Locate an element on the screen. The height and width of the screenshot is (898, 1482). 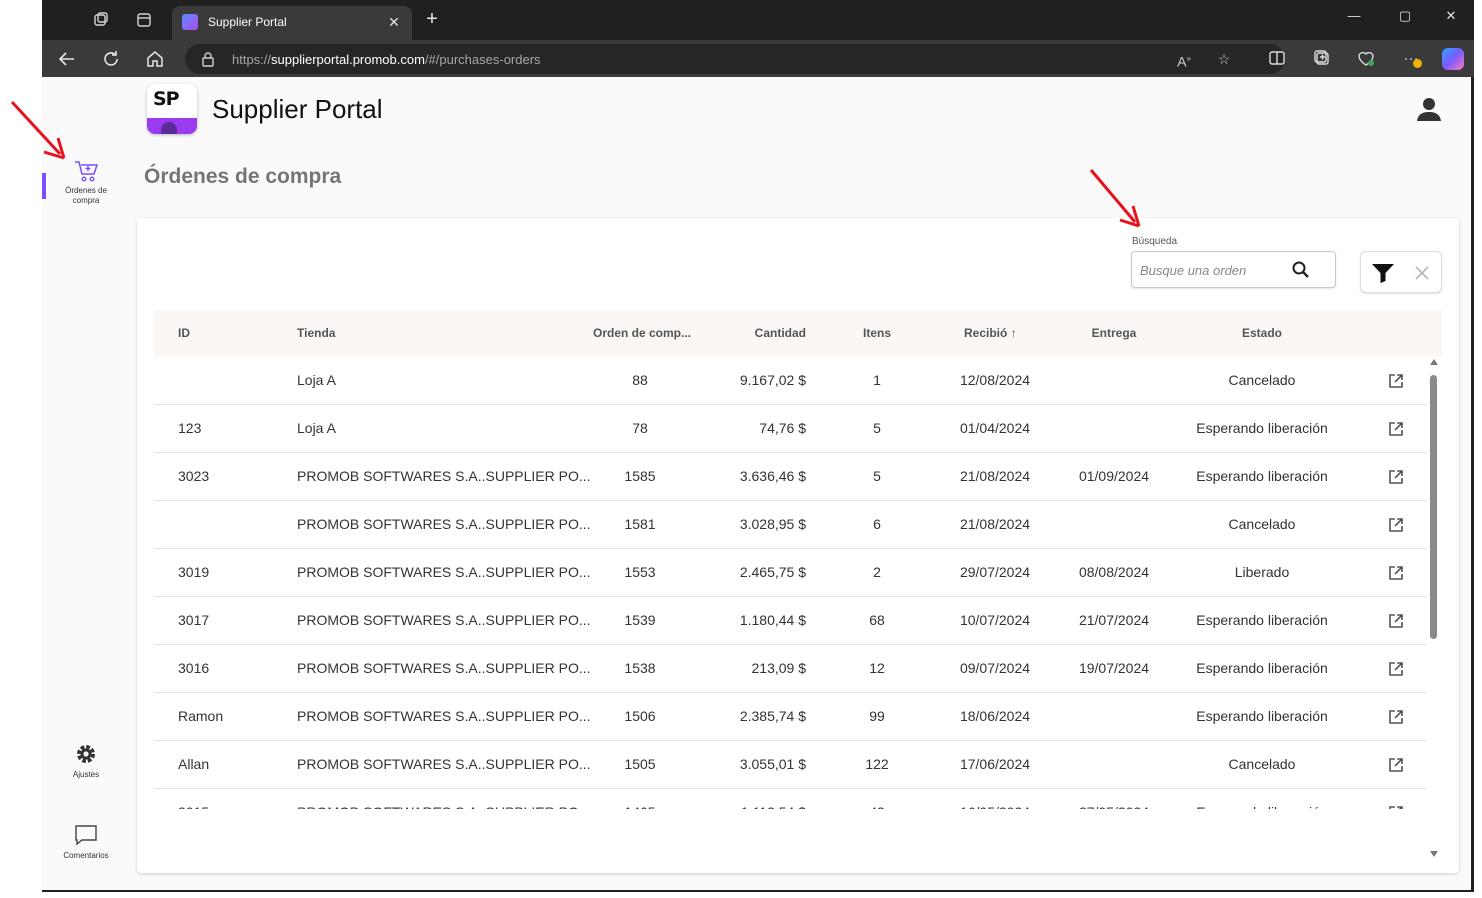
browser-titlebar: Supplier Portal ✕ + — ▢ ✕ is located at coordinates (758, 20).